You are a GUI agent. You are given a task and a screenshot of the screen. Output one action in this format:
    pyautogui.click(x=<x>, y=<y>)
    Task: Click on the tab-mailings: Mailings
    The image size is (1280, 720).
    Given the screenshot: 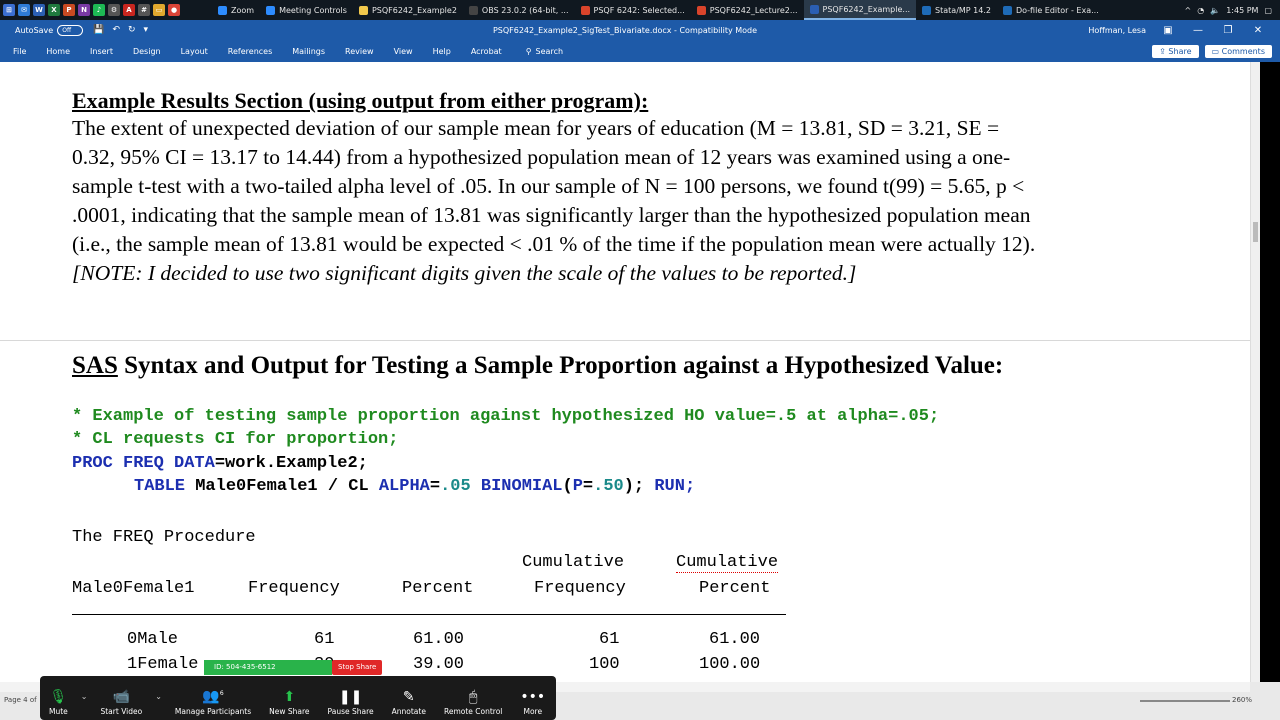 What is the action you would take?
    pyautogui.click(x=308, y=51)
    